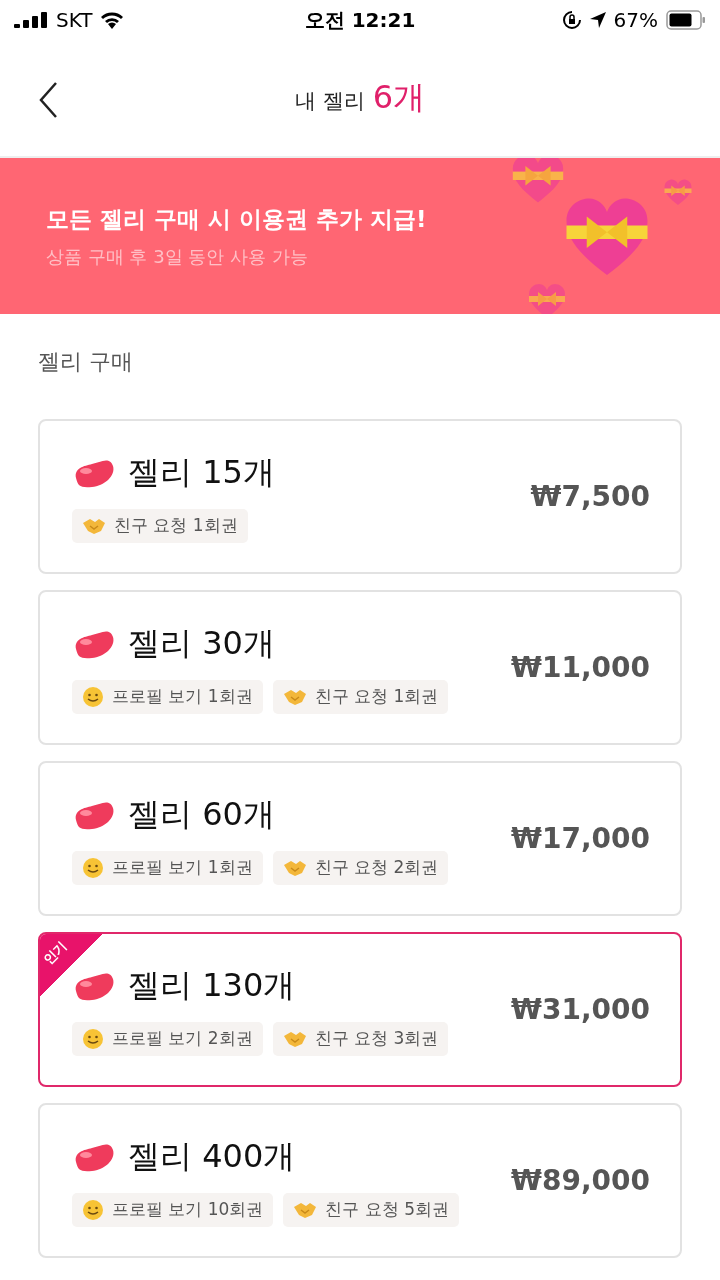 The width and height of the screenshot is (720, 1280). Describe the element at coordinates (360, 838) in the screenshot. I see `product-card: 젤리 60개 프로필 보기 1회권 친구 요청 2회권 ₩17,000` at that location.